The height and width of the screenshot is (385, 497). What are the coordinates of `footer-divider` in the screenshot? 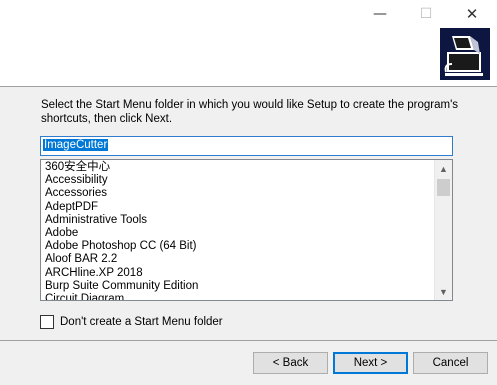 It's located at (248, 340).